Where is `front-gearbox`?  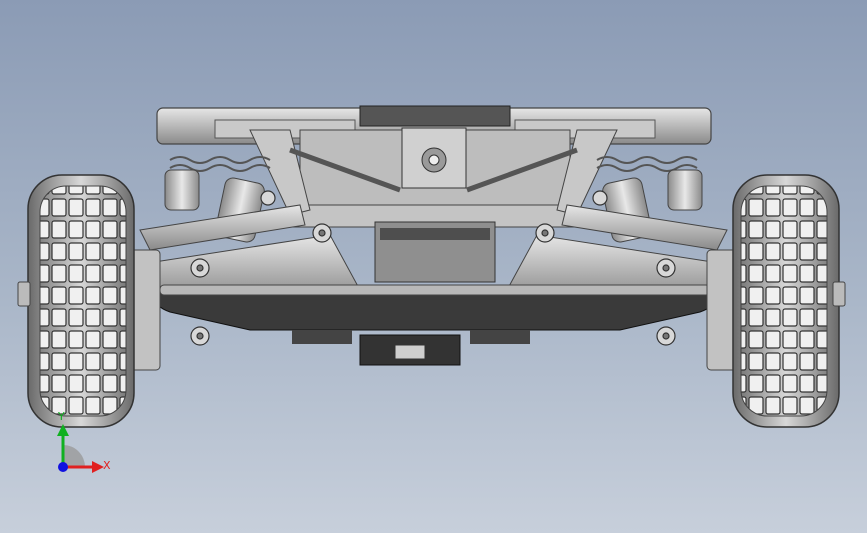 front-gearbox is located at coordinates (435, 252).